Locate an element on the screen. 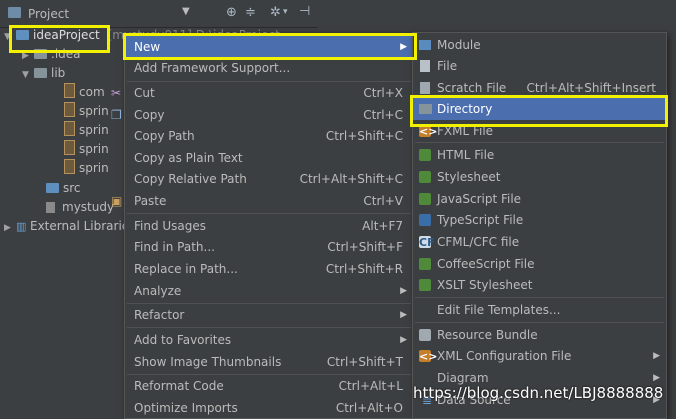 The image size is (676, 419). menu-item-optimize-imports: Optimize Imports Ctrl+Alt+O is located at coordinates (269, 408).